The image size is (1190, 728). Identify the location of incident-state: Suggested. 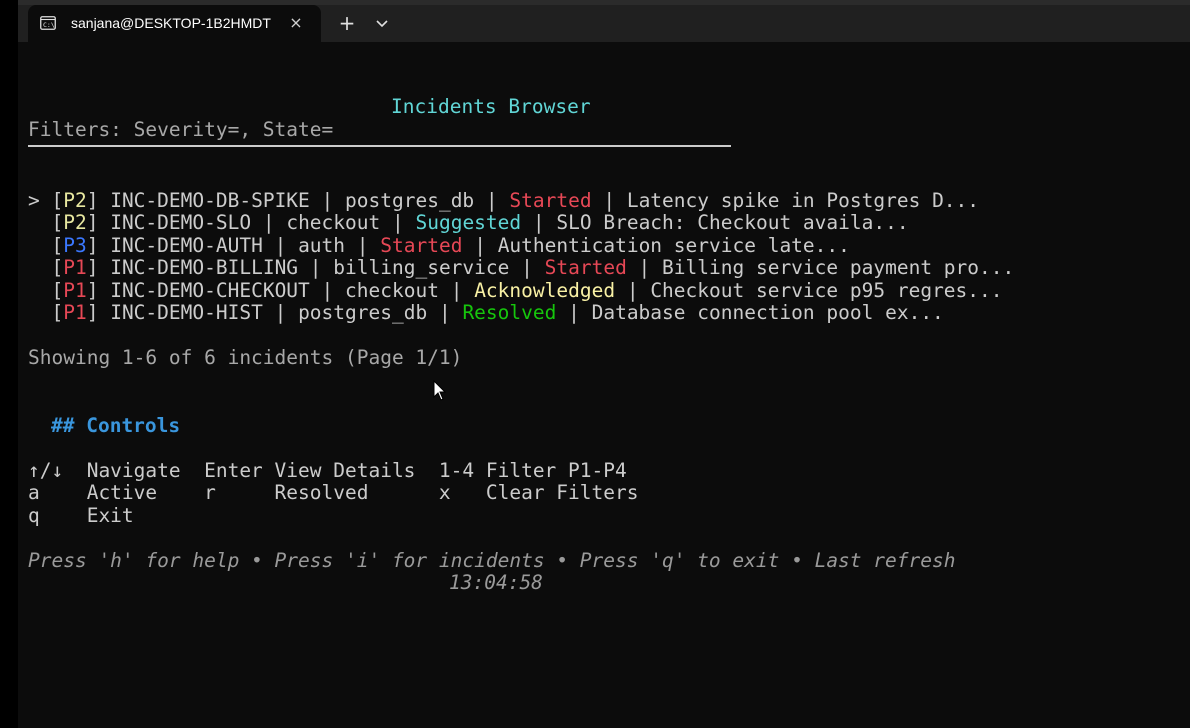
(468, 222).